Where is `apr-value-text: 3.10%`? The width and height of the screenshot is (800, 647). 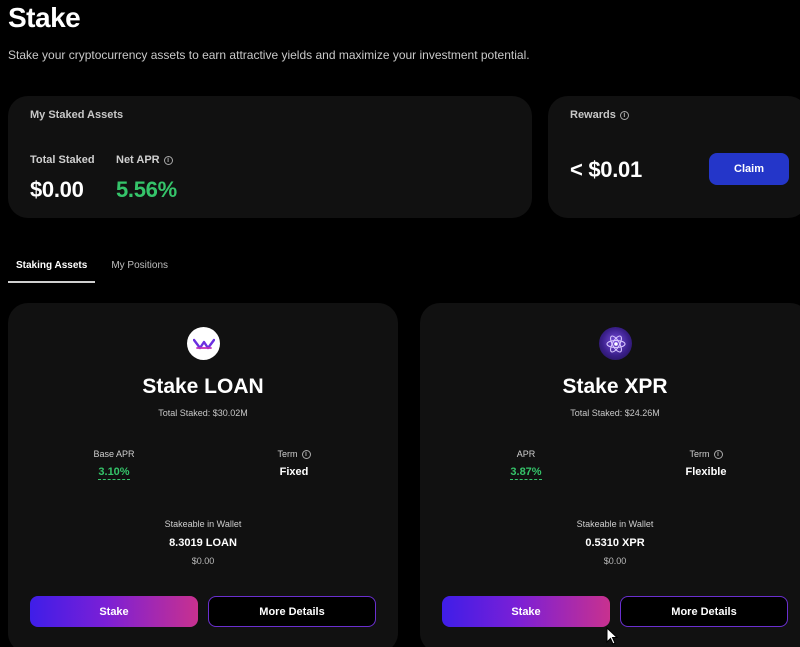
apr-value-text: 3.10% is located at coordinates (114, 473).